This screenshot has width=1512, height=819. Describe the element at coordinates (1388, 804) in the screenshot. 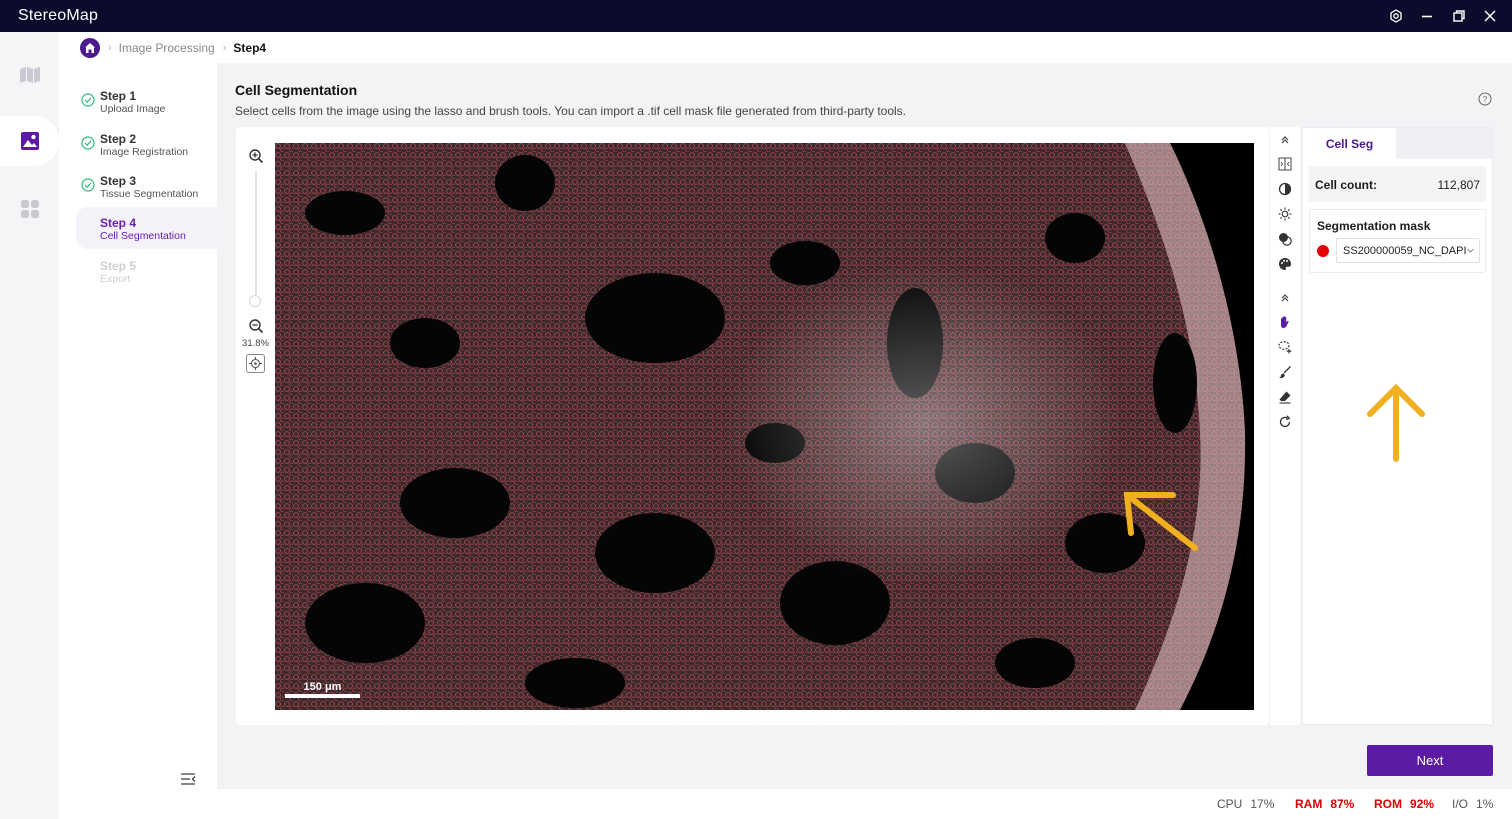

I see `rom-label: ROM` at that location.